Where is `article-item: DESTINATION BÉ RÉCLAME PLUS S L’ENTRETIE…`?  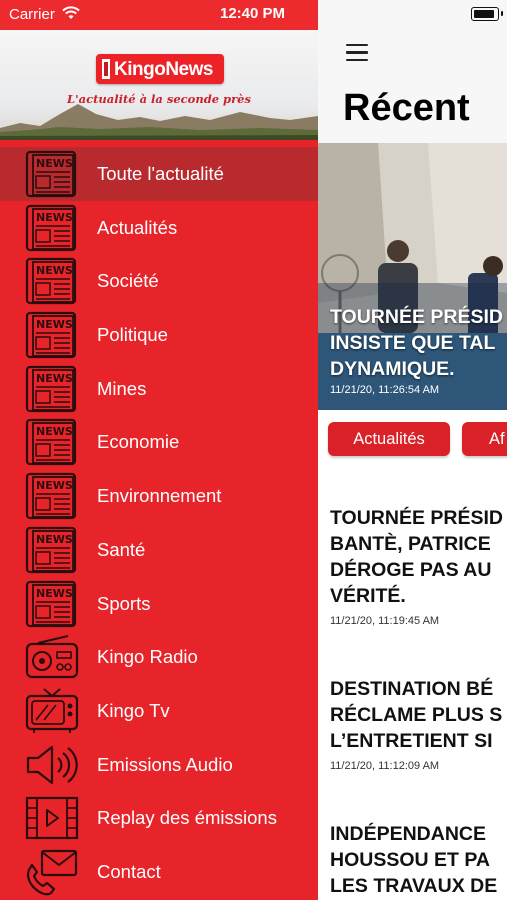
article-item: DESTINATION BÉ RÉCLAME PLUS S L’ENTRETIE… is located at coordinates (418, 724).